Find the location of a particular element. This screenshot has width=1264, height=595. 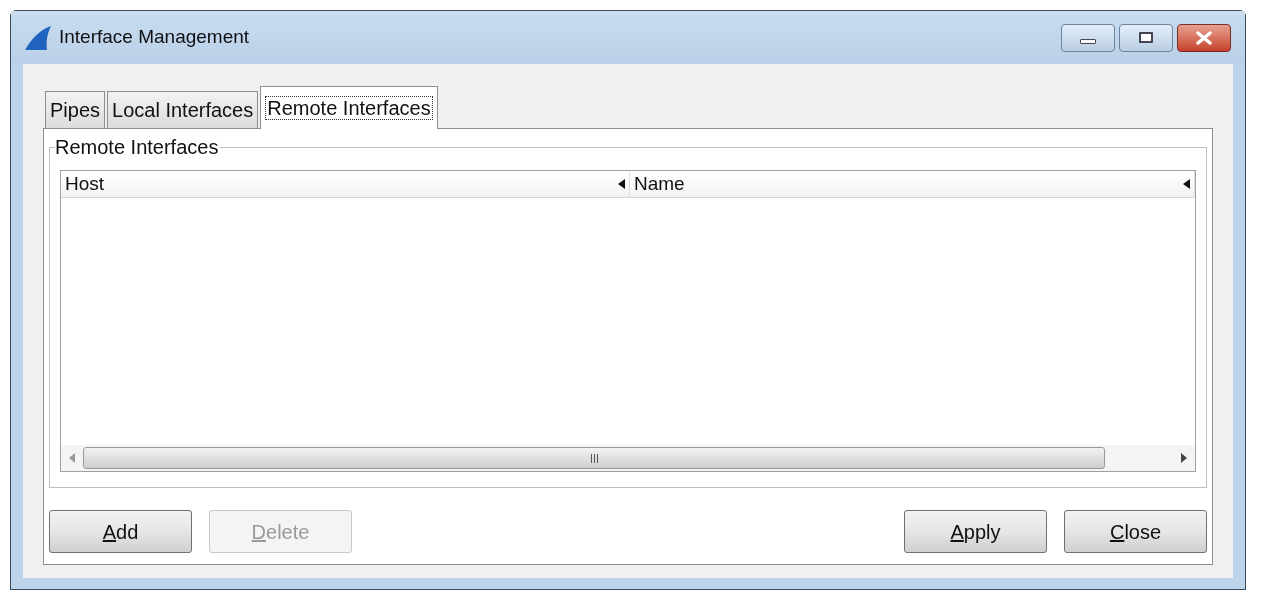

column-header: Name is located at coordinates (912, 184).